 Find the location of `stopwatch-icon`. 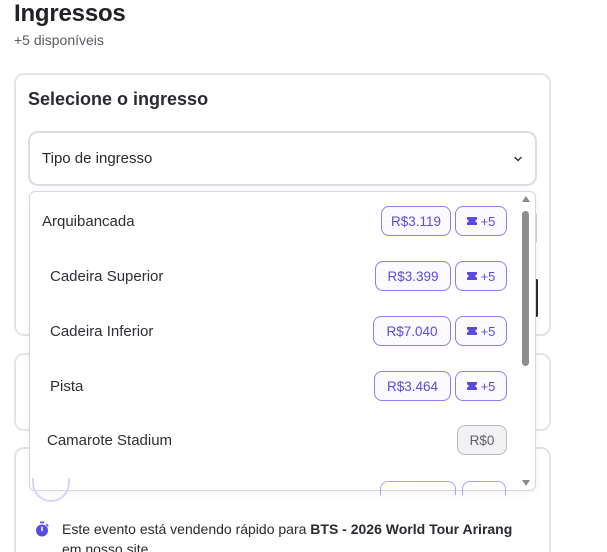

stopwatch-icon is located at coordinates (42, 529).